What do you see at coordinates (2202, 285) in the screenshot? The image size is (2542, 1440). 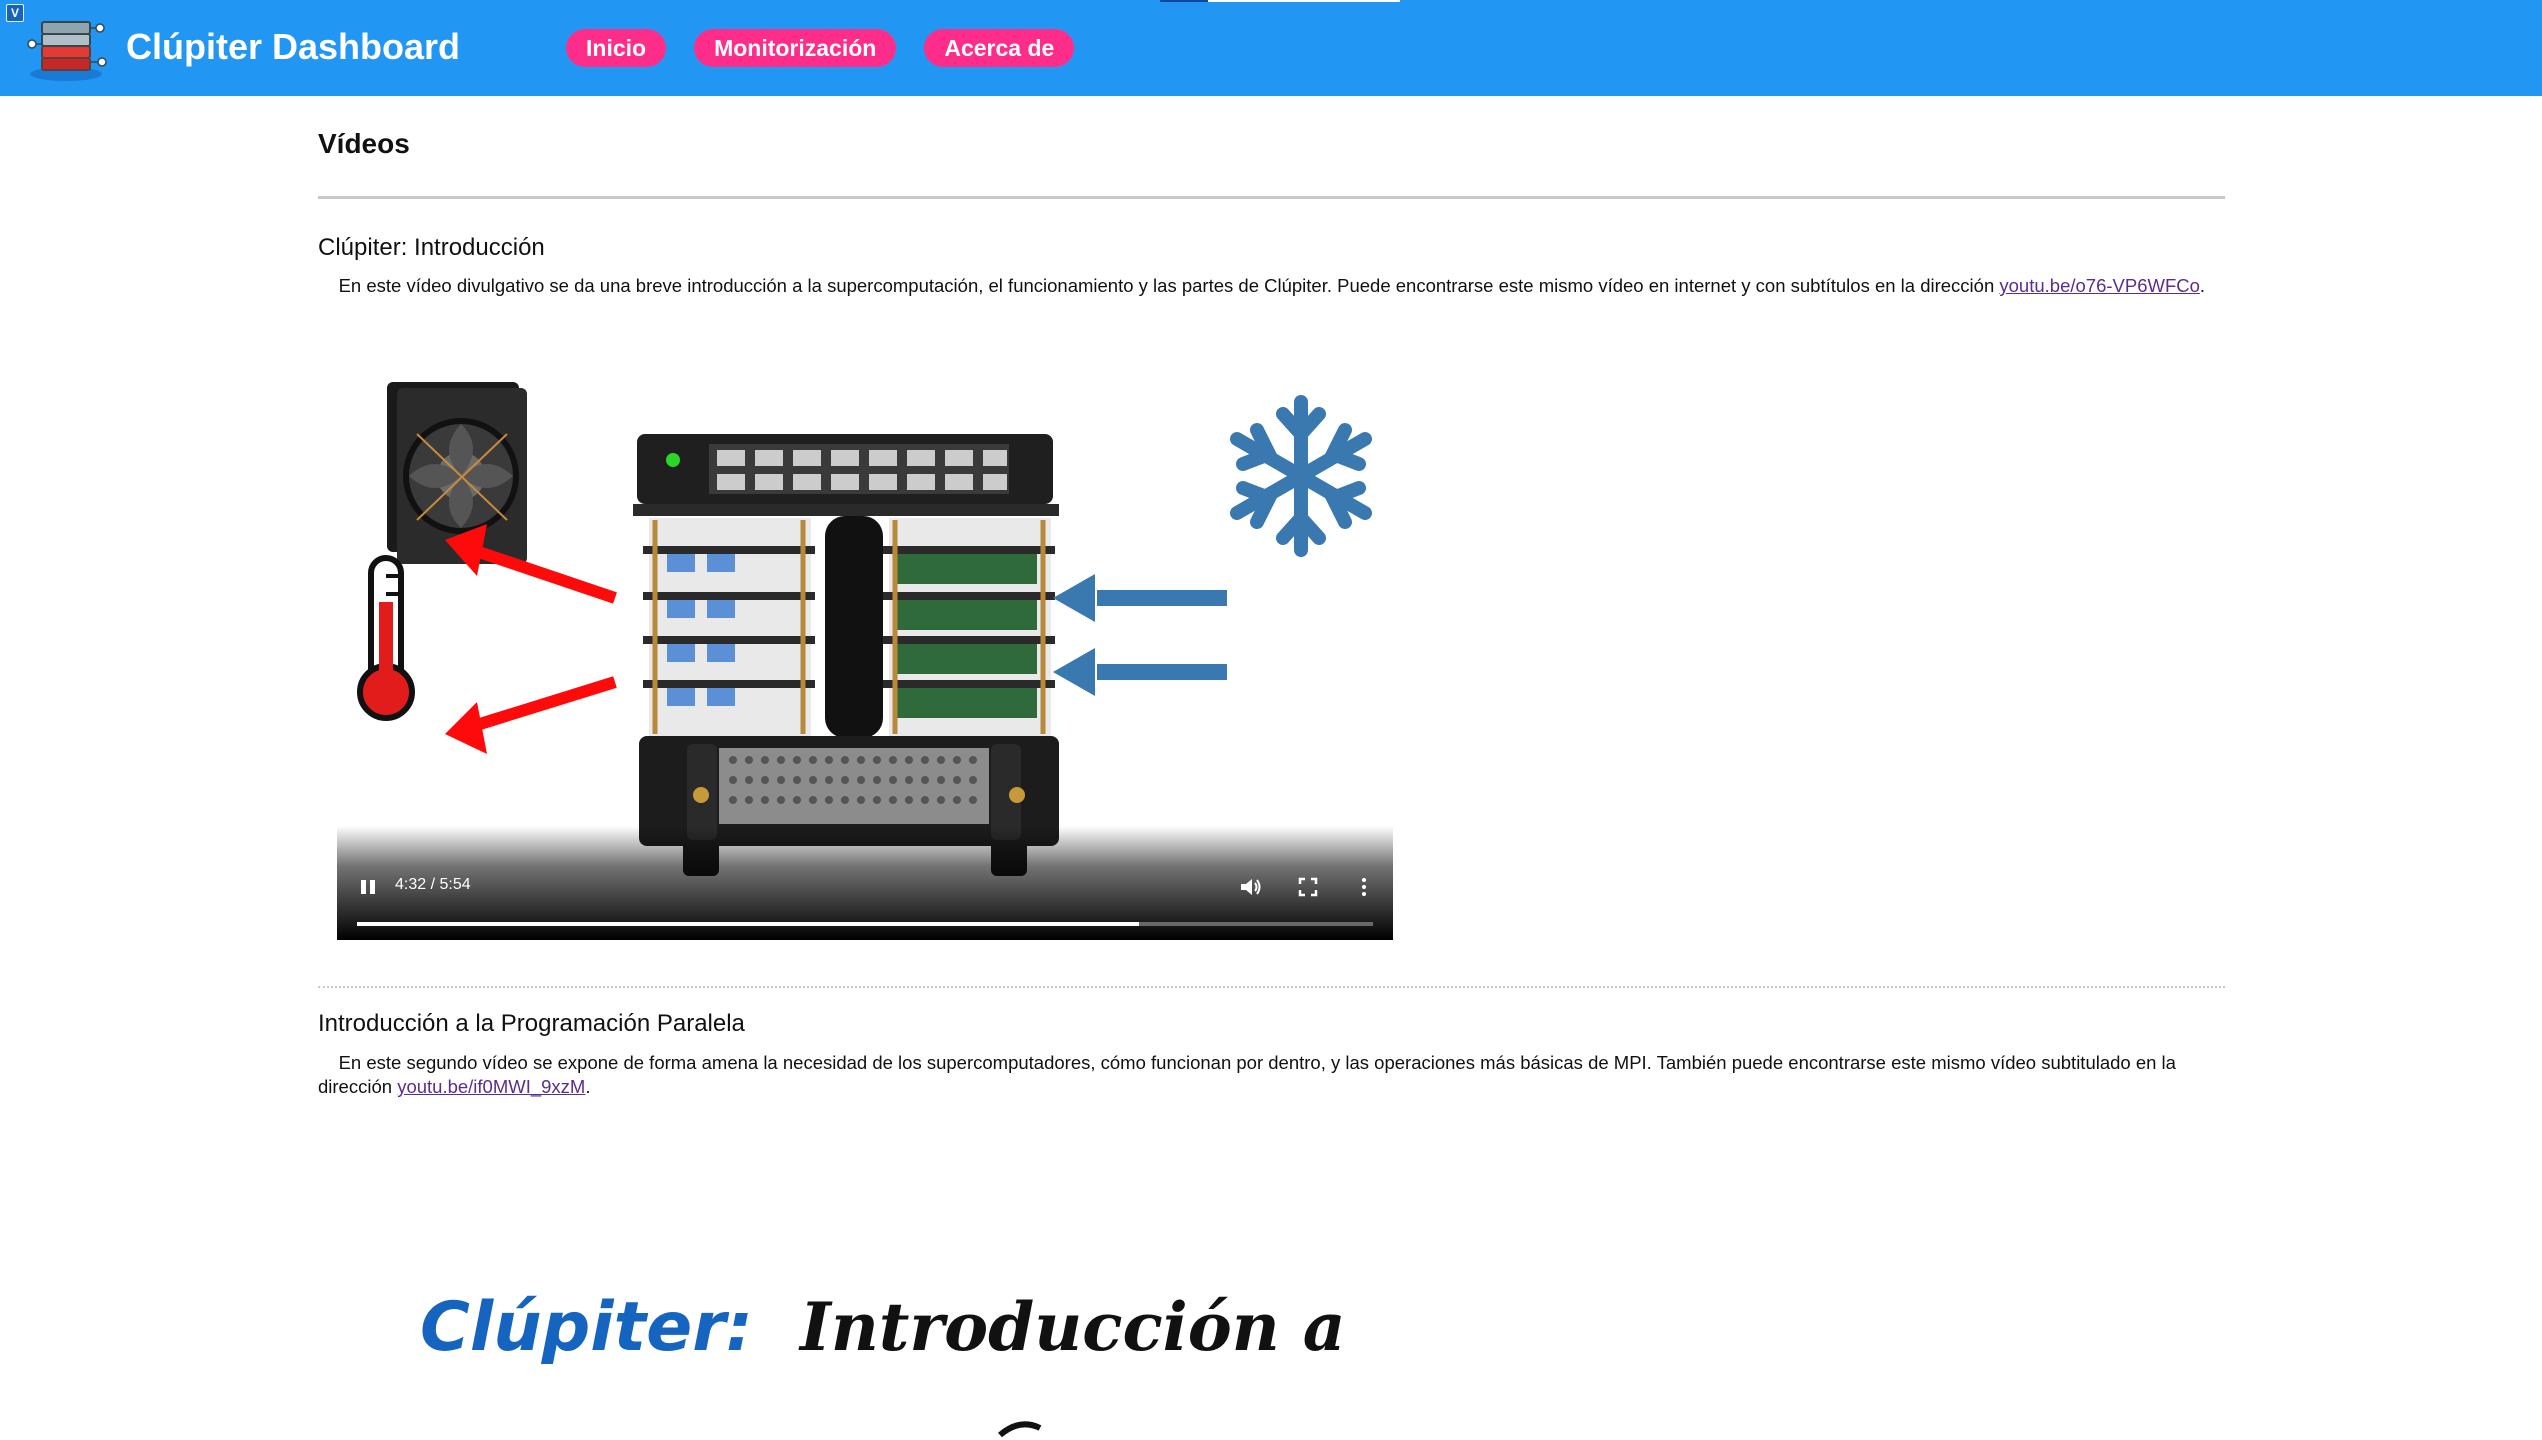 I see `video-1-description-end: .` at bounding box center [2202, 285].